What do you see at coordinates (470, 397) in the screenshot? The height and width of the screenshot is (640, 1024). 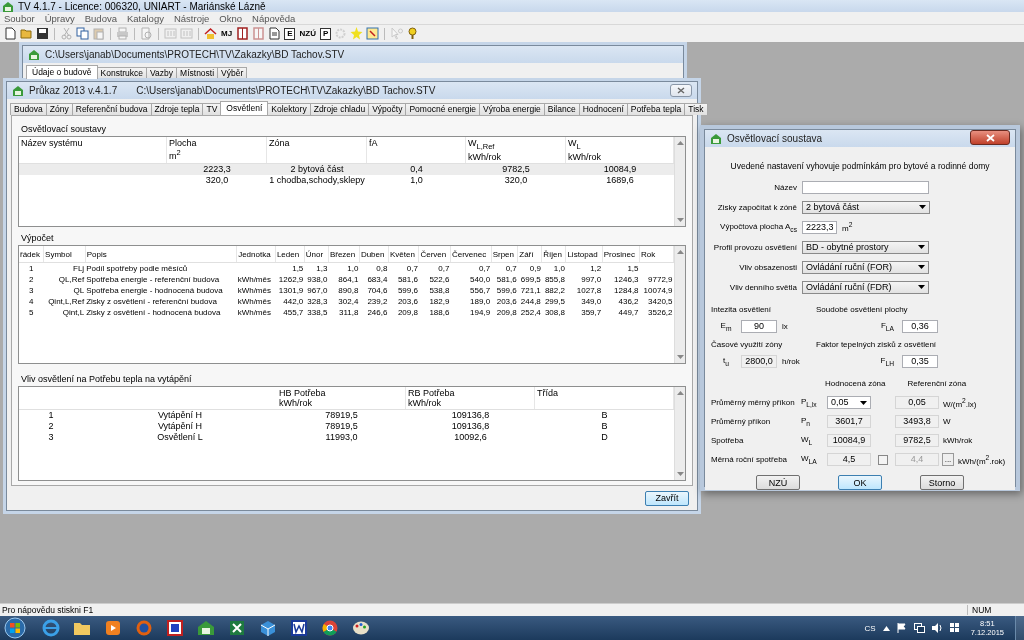 I see `column-header: RB Potřeba kWh/rok` at bounding box center [470, 397].